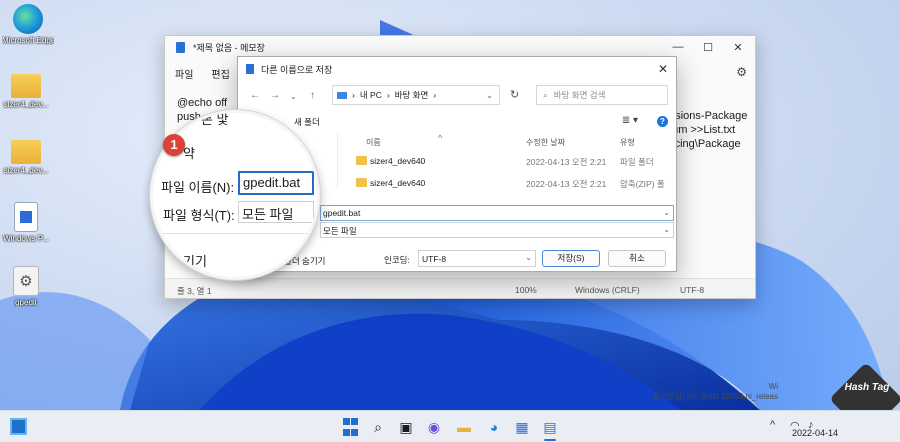 The width and height of the screenshot is (900, 442). What do you see at coordinates (545, 142) in the screenshot?
I see `column-header-modified: 수정한 날짜` at bounding box center [545, 142].